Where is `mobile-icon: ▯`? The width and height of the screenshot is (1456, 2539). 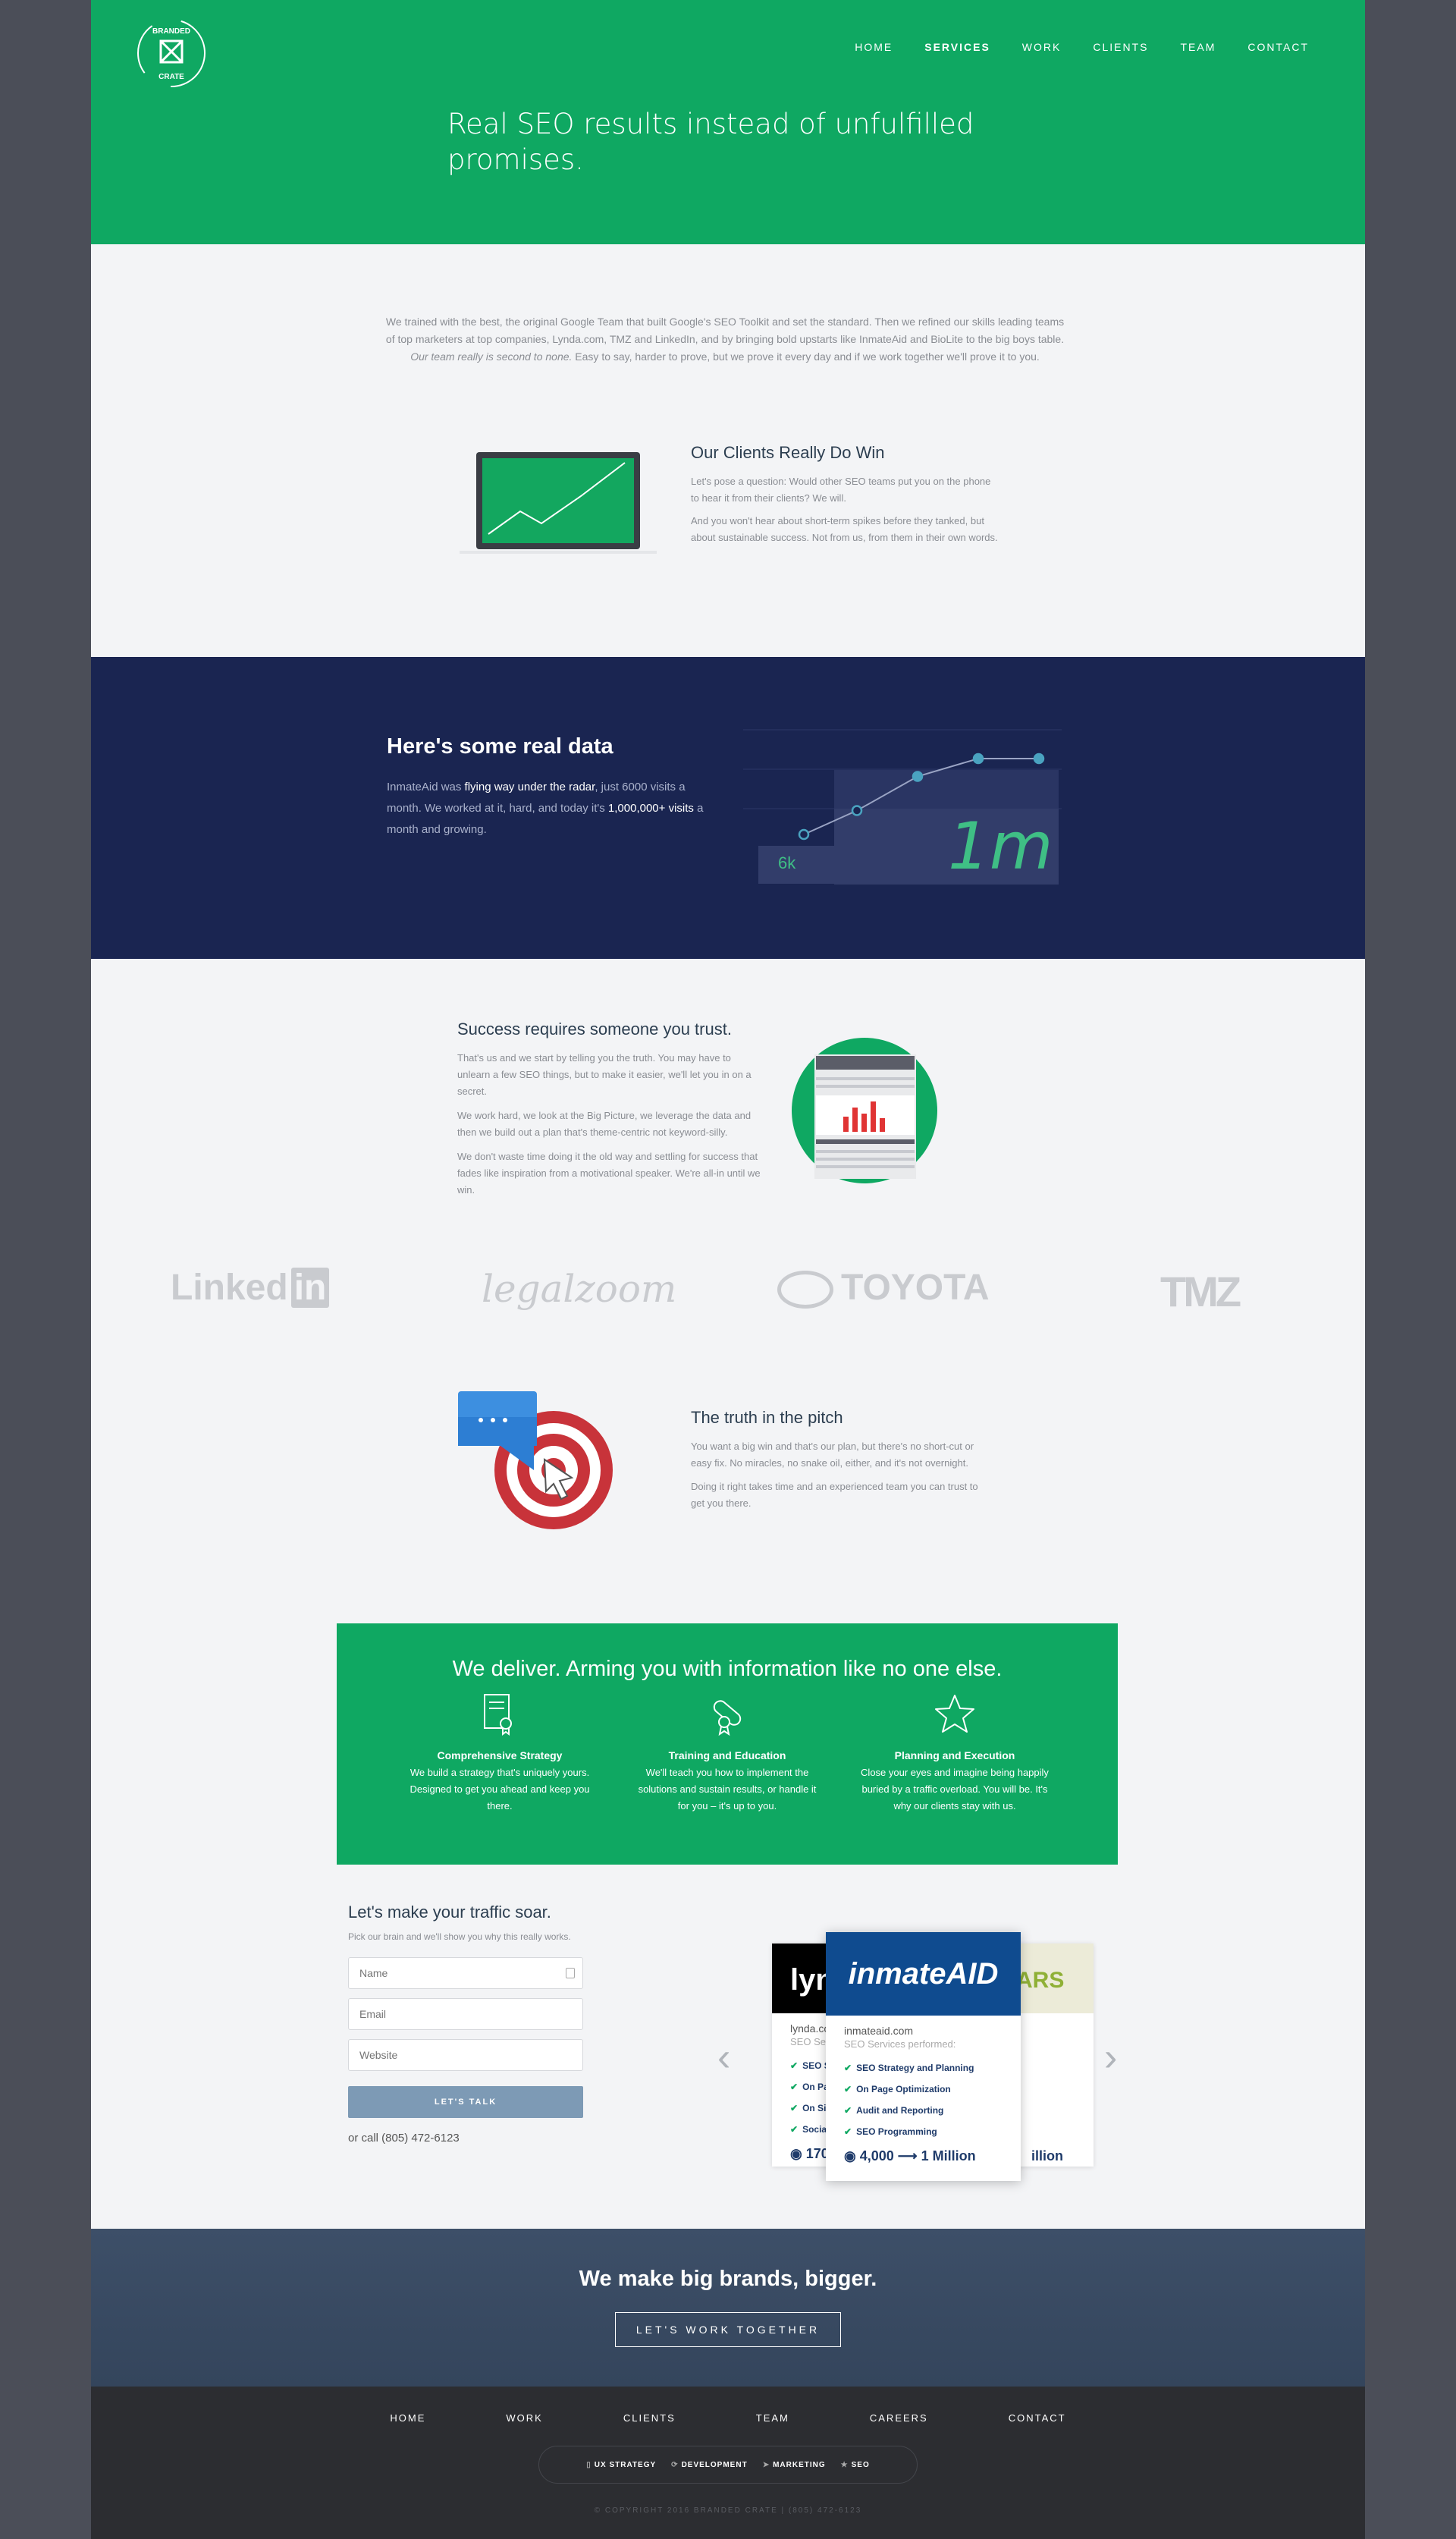
mobile-icon: ▯ is located at coordinates (589, 2464).